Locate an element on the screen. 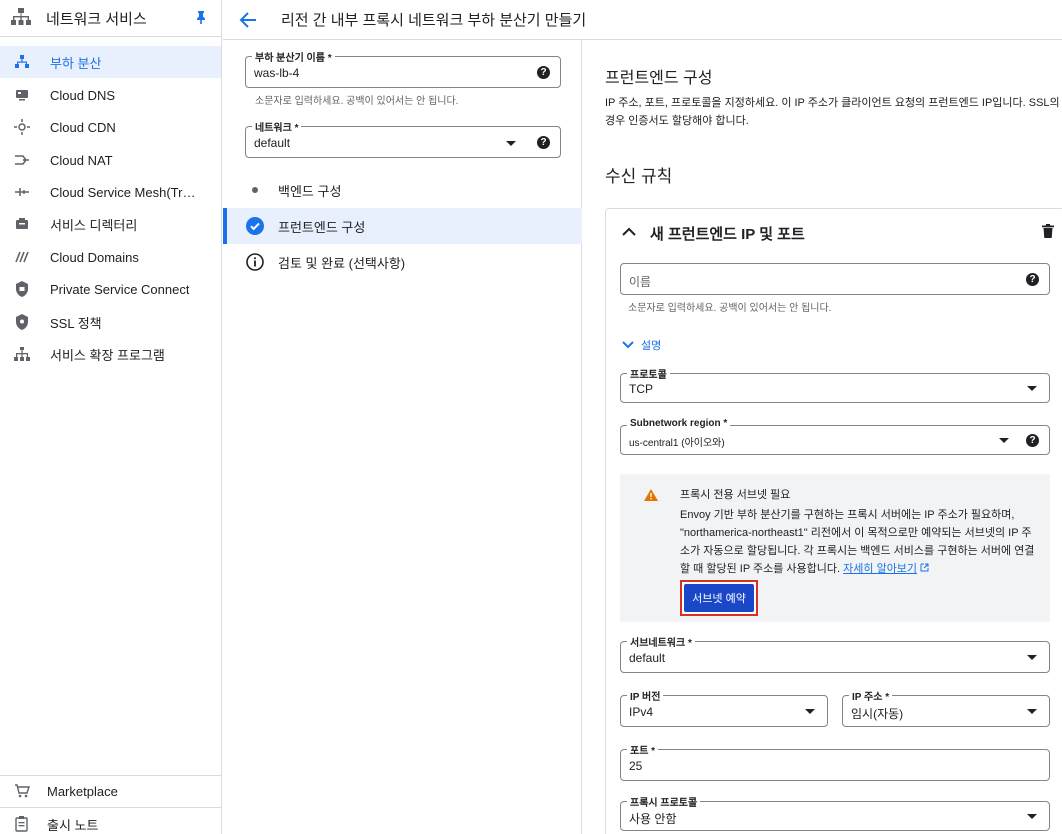 This screenshot has height=834, width=1062. sidebar-item-private-service-connect: Private Service Connect is located at coordinates (110, 289).